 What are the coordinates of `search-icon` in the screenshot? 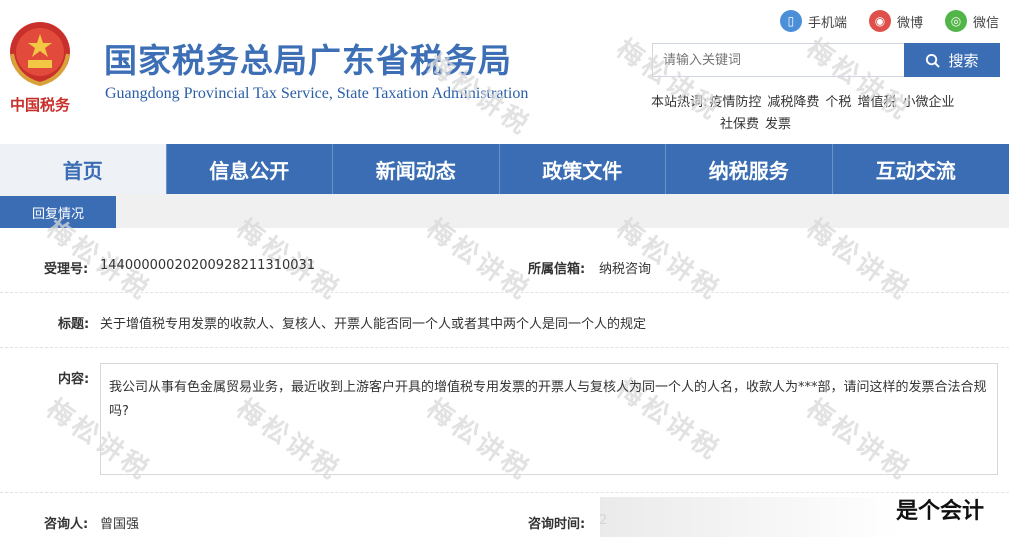 It's located at (933, 60).